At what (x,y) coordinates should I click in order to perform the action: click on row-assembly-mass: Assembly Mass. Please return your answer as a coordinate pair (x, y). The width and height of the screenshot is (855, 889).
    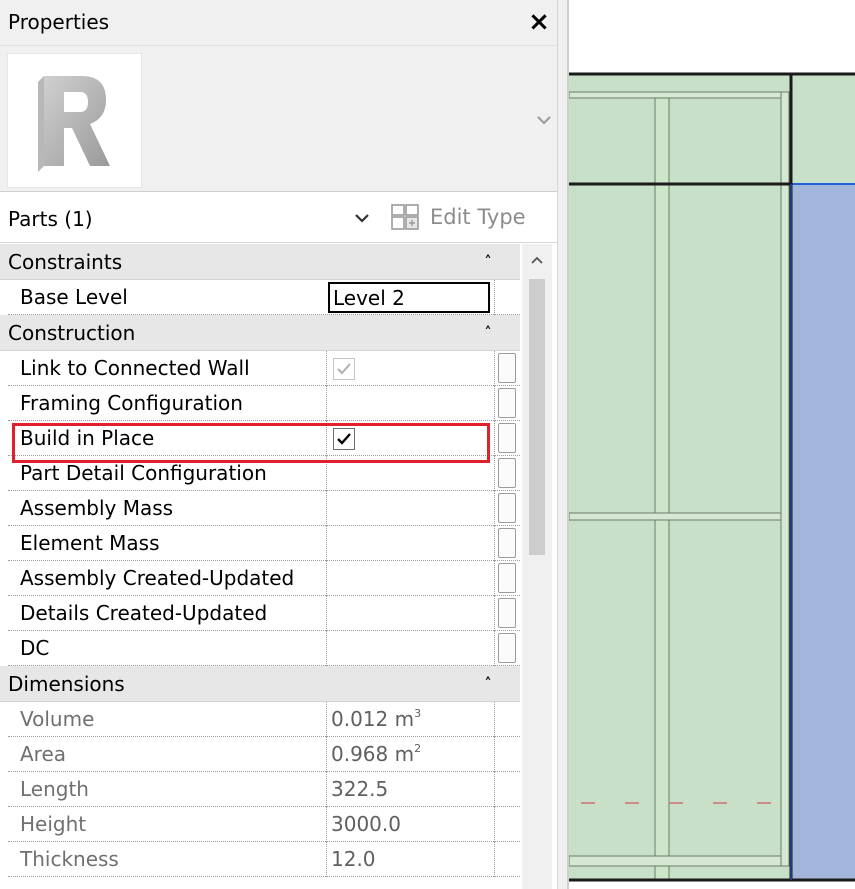
    Looking at the image, I should click on (264, 508).